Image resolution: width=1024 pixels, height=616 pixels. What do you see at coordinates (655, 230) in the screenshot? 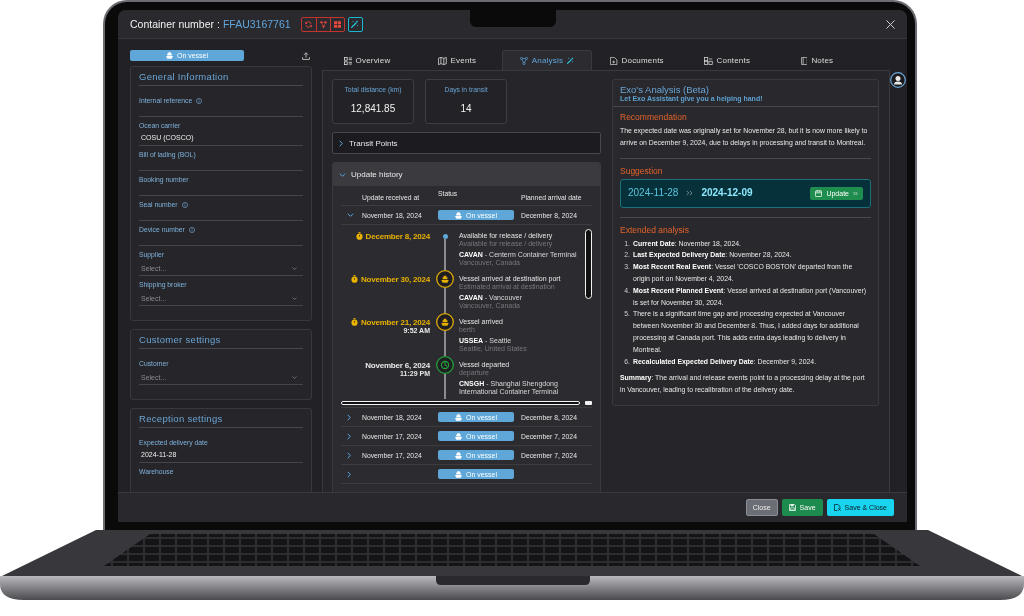
I see `section-heading: Extended analysis` at bounding box center [655, 230].